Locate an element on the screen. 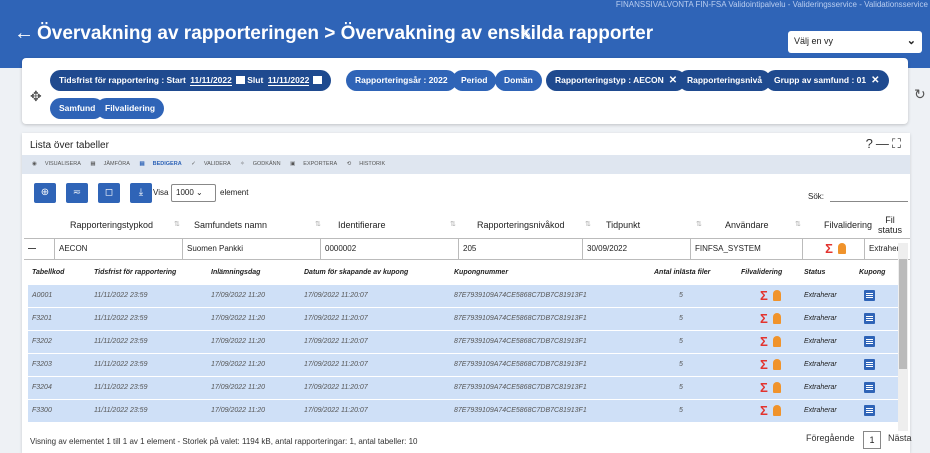 This screenshot has width=930, height=453. view-select: Välj en vy ⌄ is located at coordinates (855, 42).